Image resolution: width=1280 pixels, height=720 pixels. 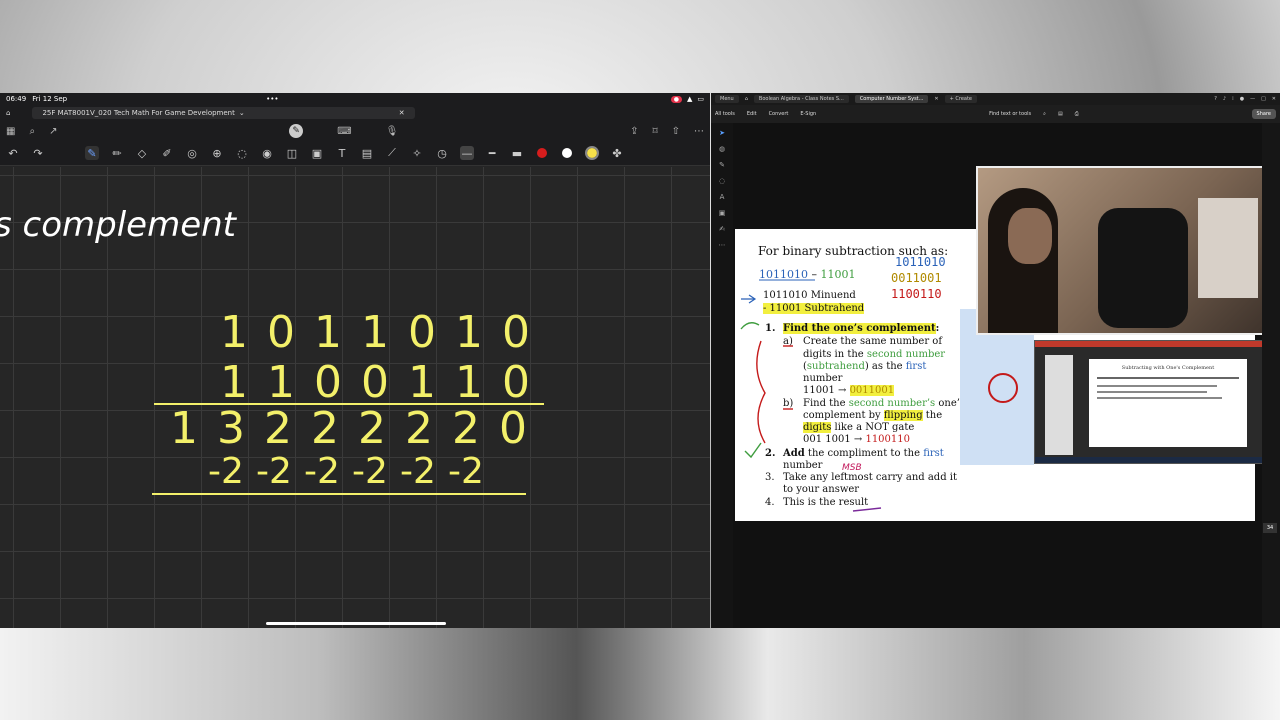 I want to click on keyboard-icon: ⌨, so click(x=344, y=131).